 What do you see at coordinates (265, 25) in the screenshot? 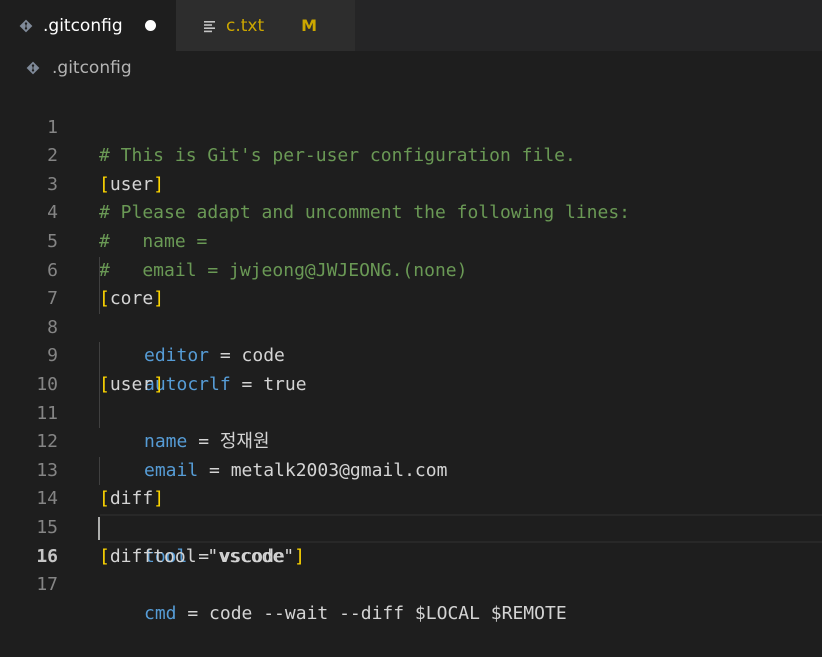
I see `tab-c-txt: c.txt M` at bounding box center [265, 25].